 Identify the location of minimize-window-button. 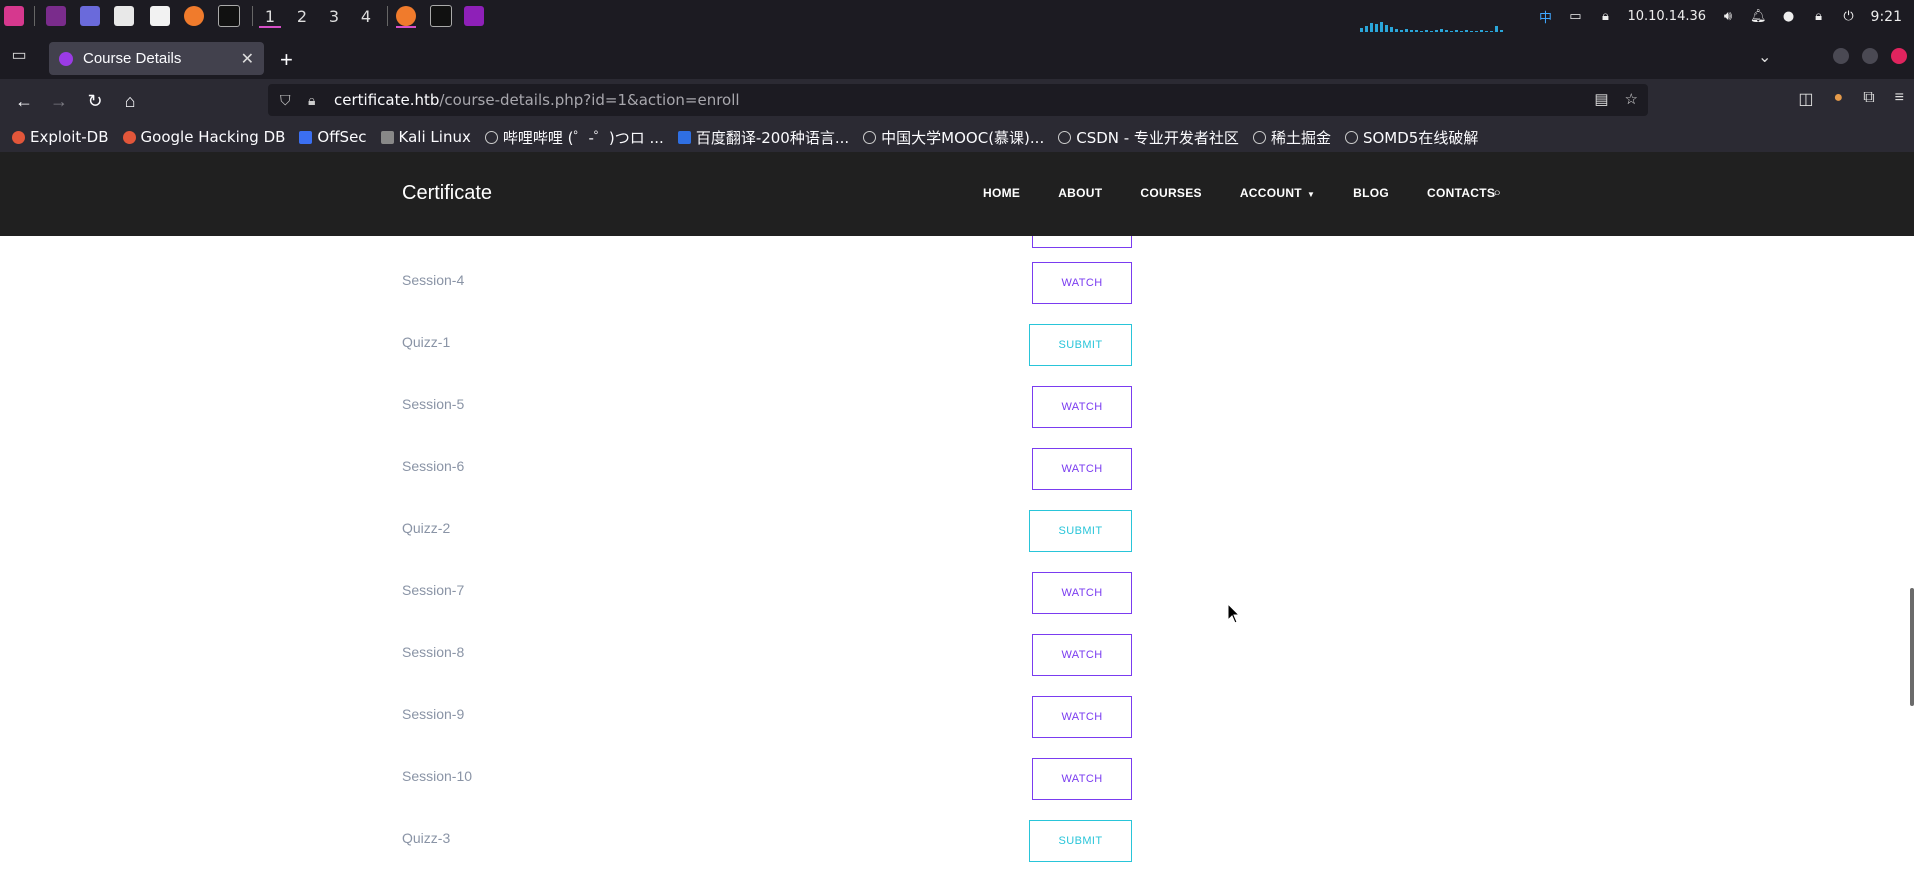
(1841, 56).